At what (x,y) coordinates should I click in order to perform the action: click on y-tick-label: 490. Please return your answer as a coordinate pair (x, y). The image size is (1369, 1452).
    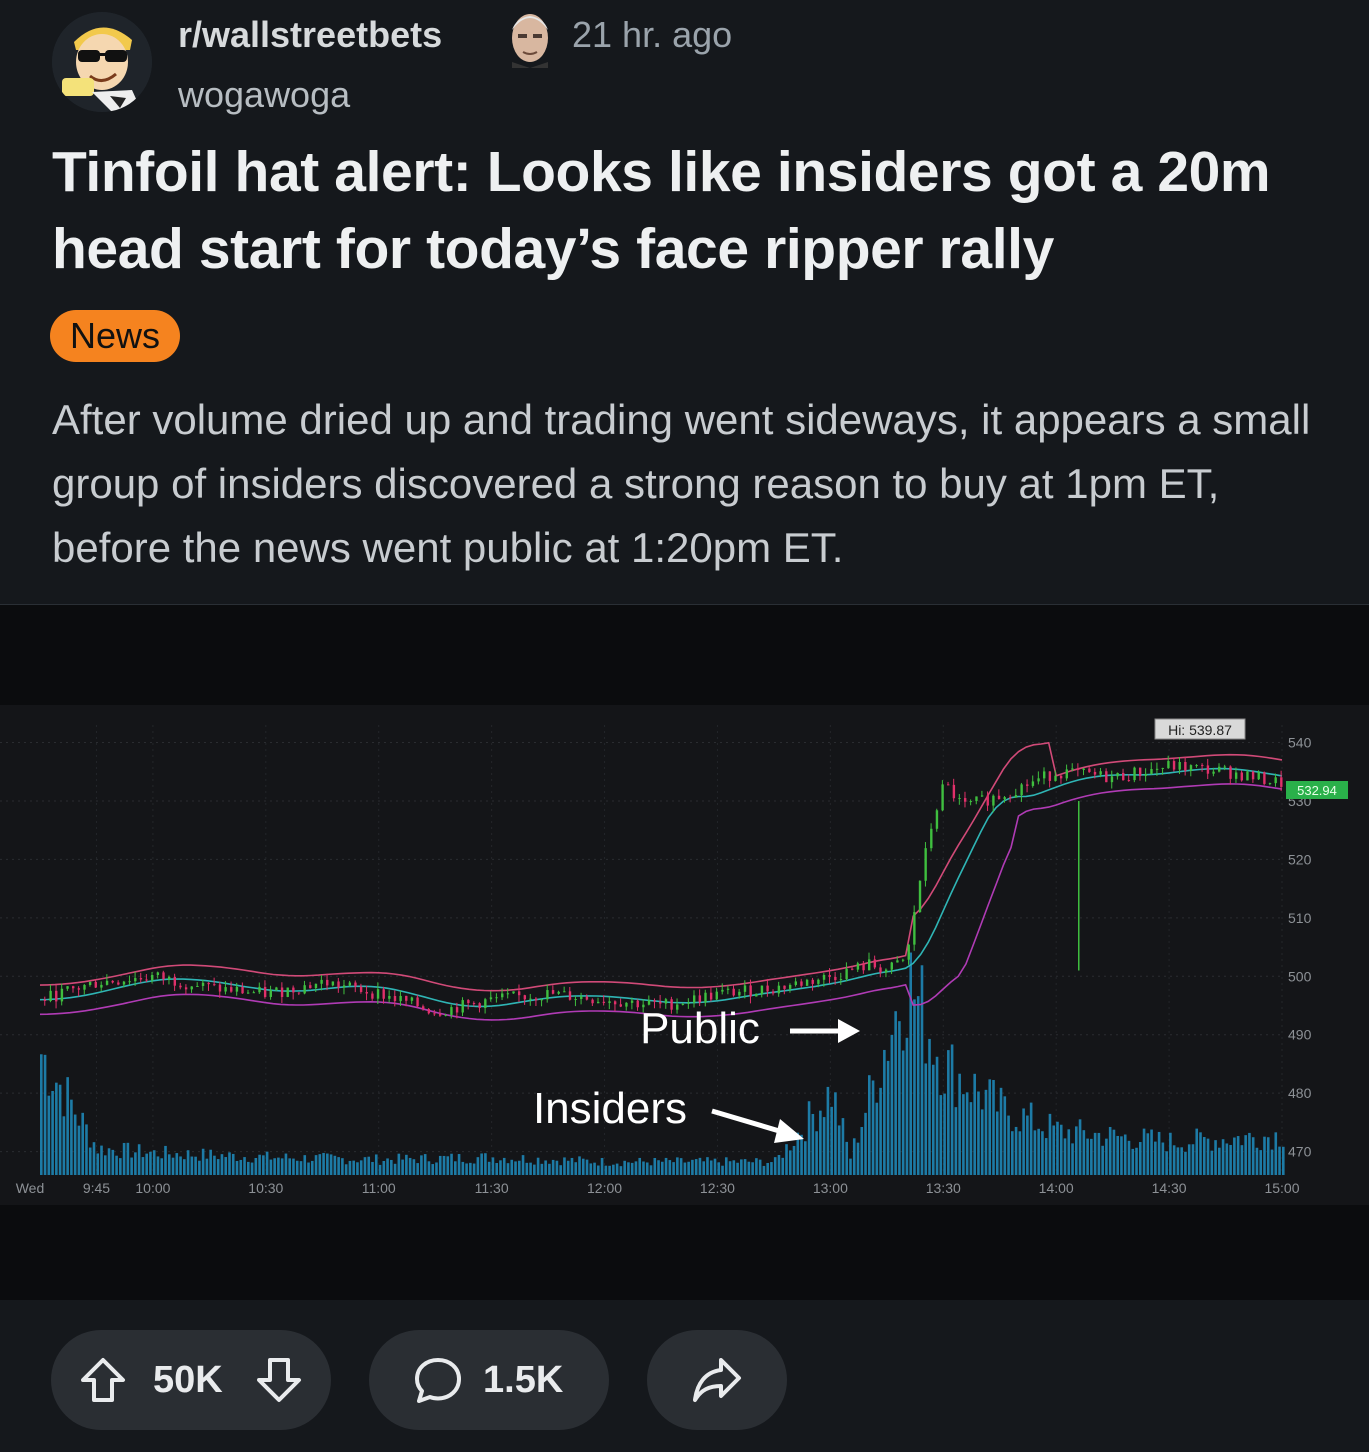
    Looking at the image, I should click on (1300, 1035).